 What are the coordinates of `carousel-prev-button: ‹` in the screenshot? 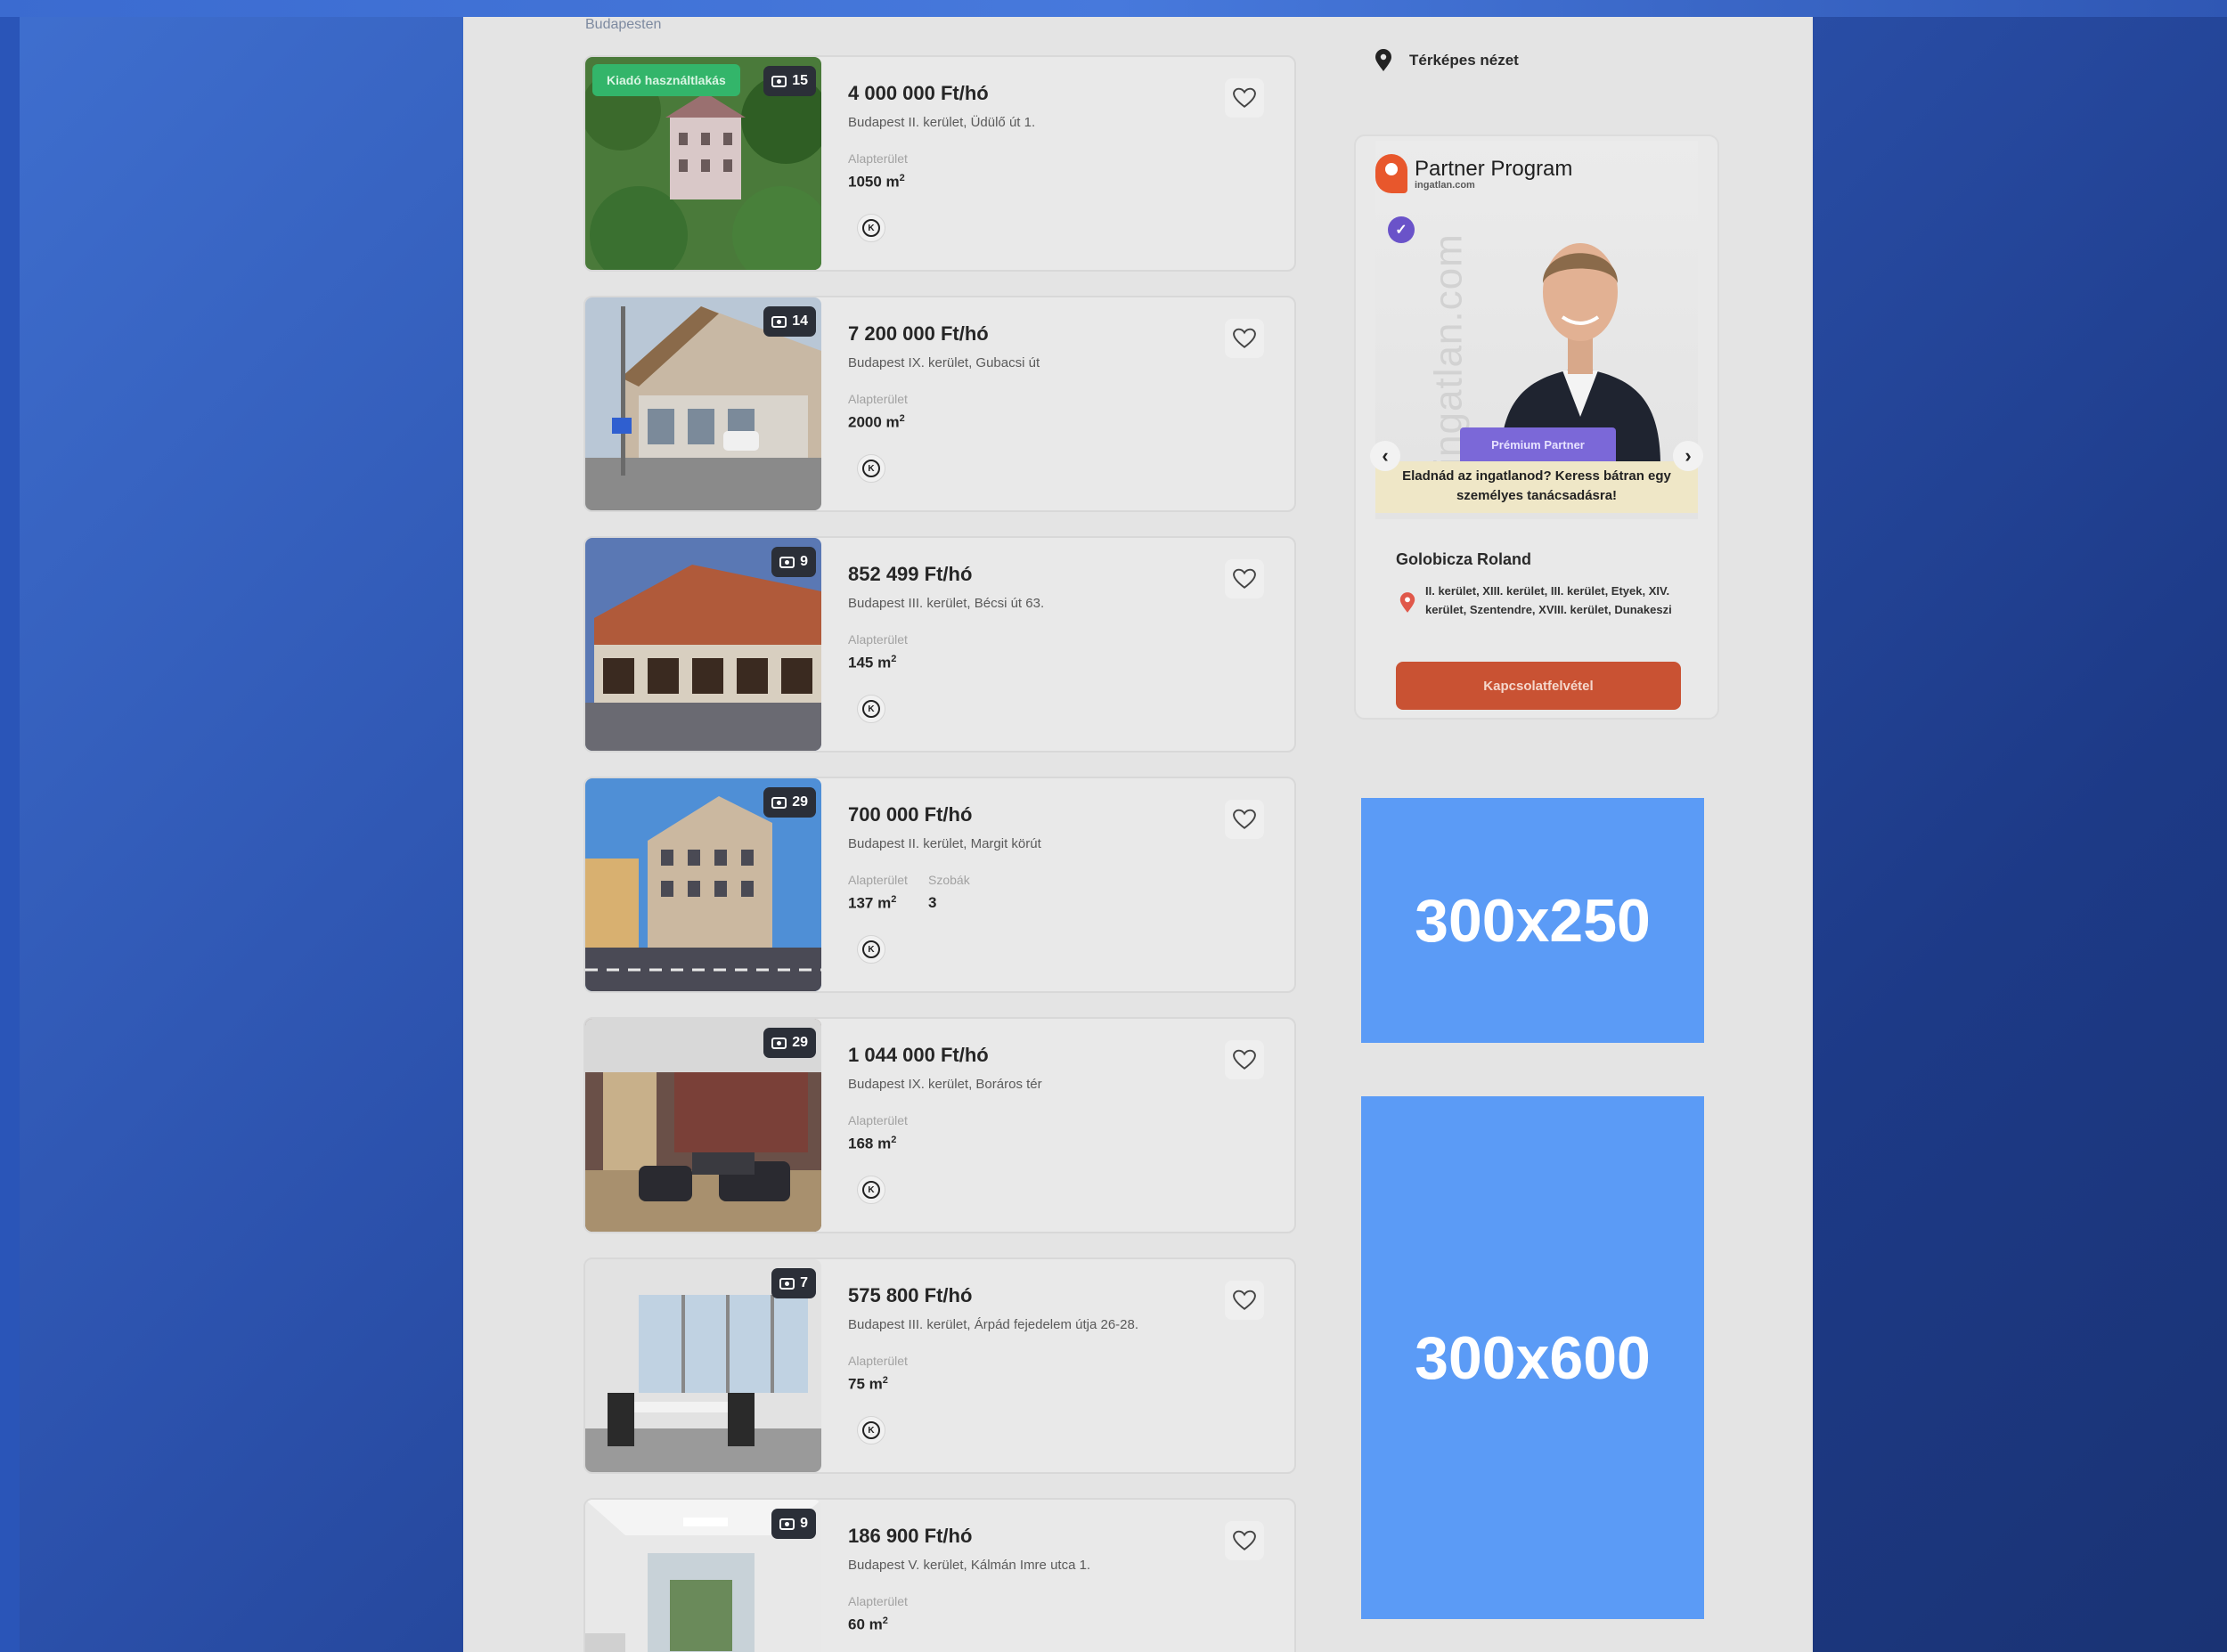 It's located at (1385, 456).